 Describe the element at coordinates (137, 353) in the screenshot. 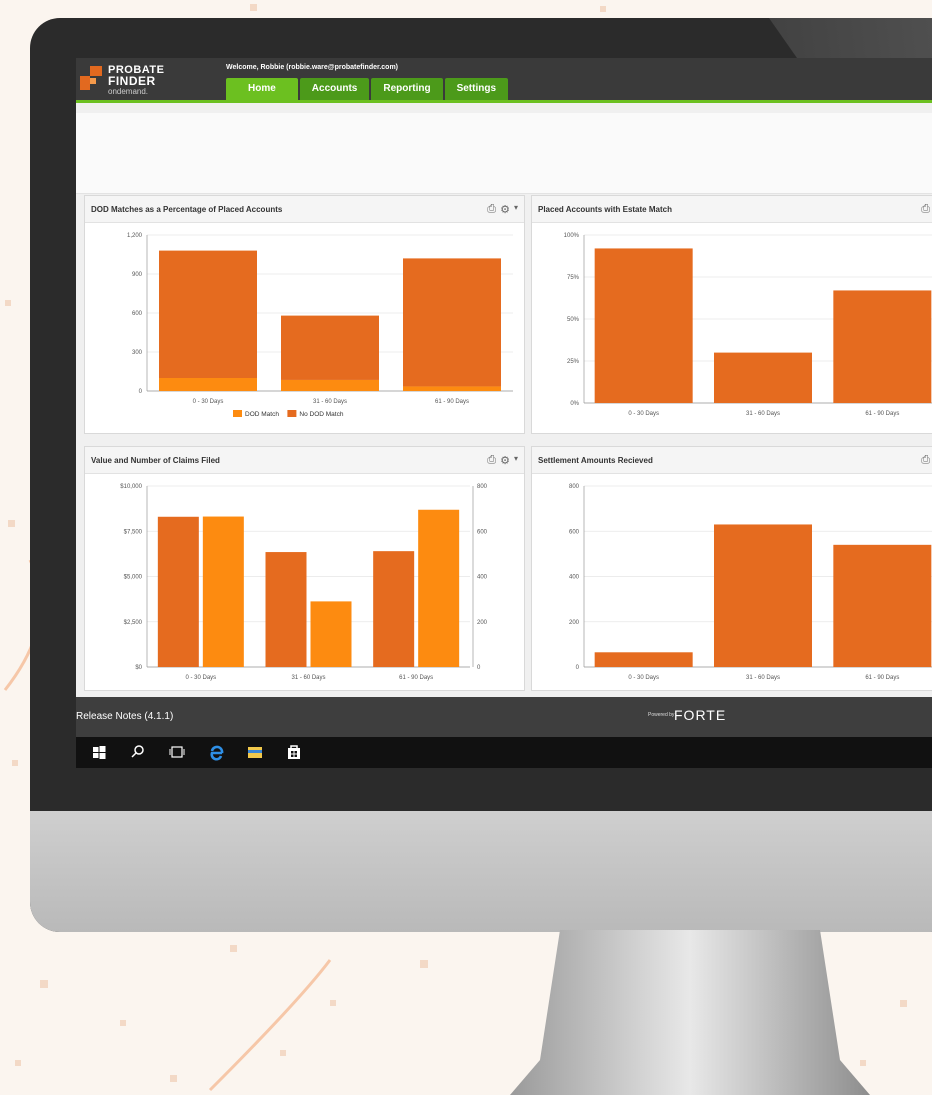

I see `y-tick-label: 300` at that location.